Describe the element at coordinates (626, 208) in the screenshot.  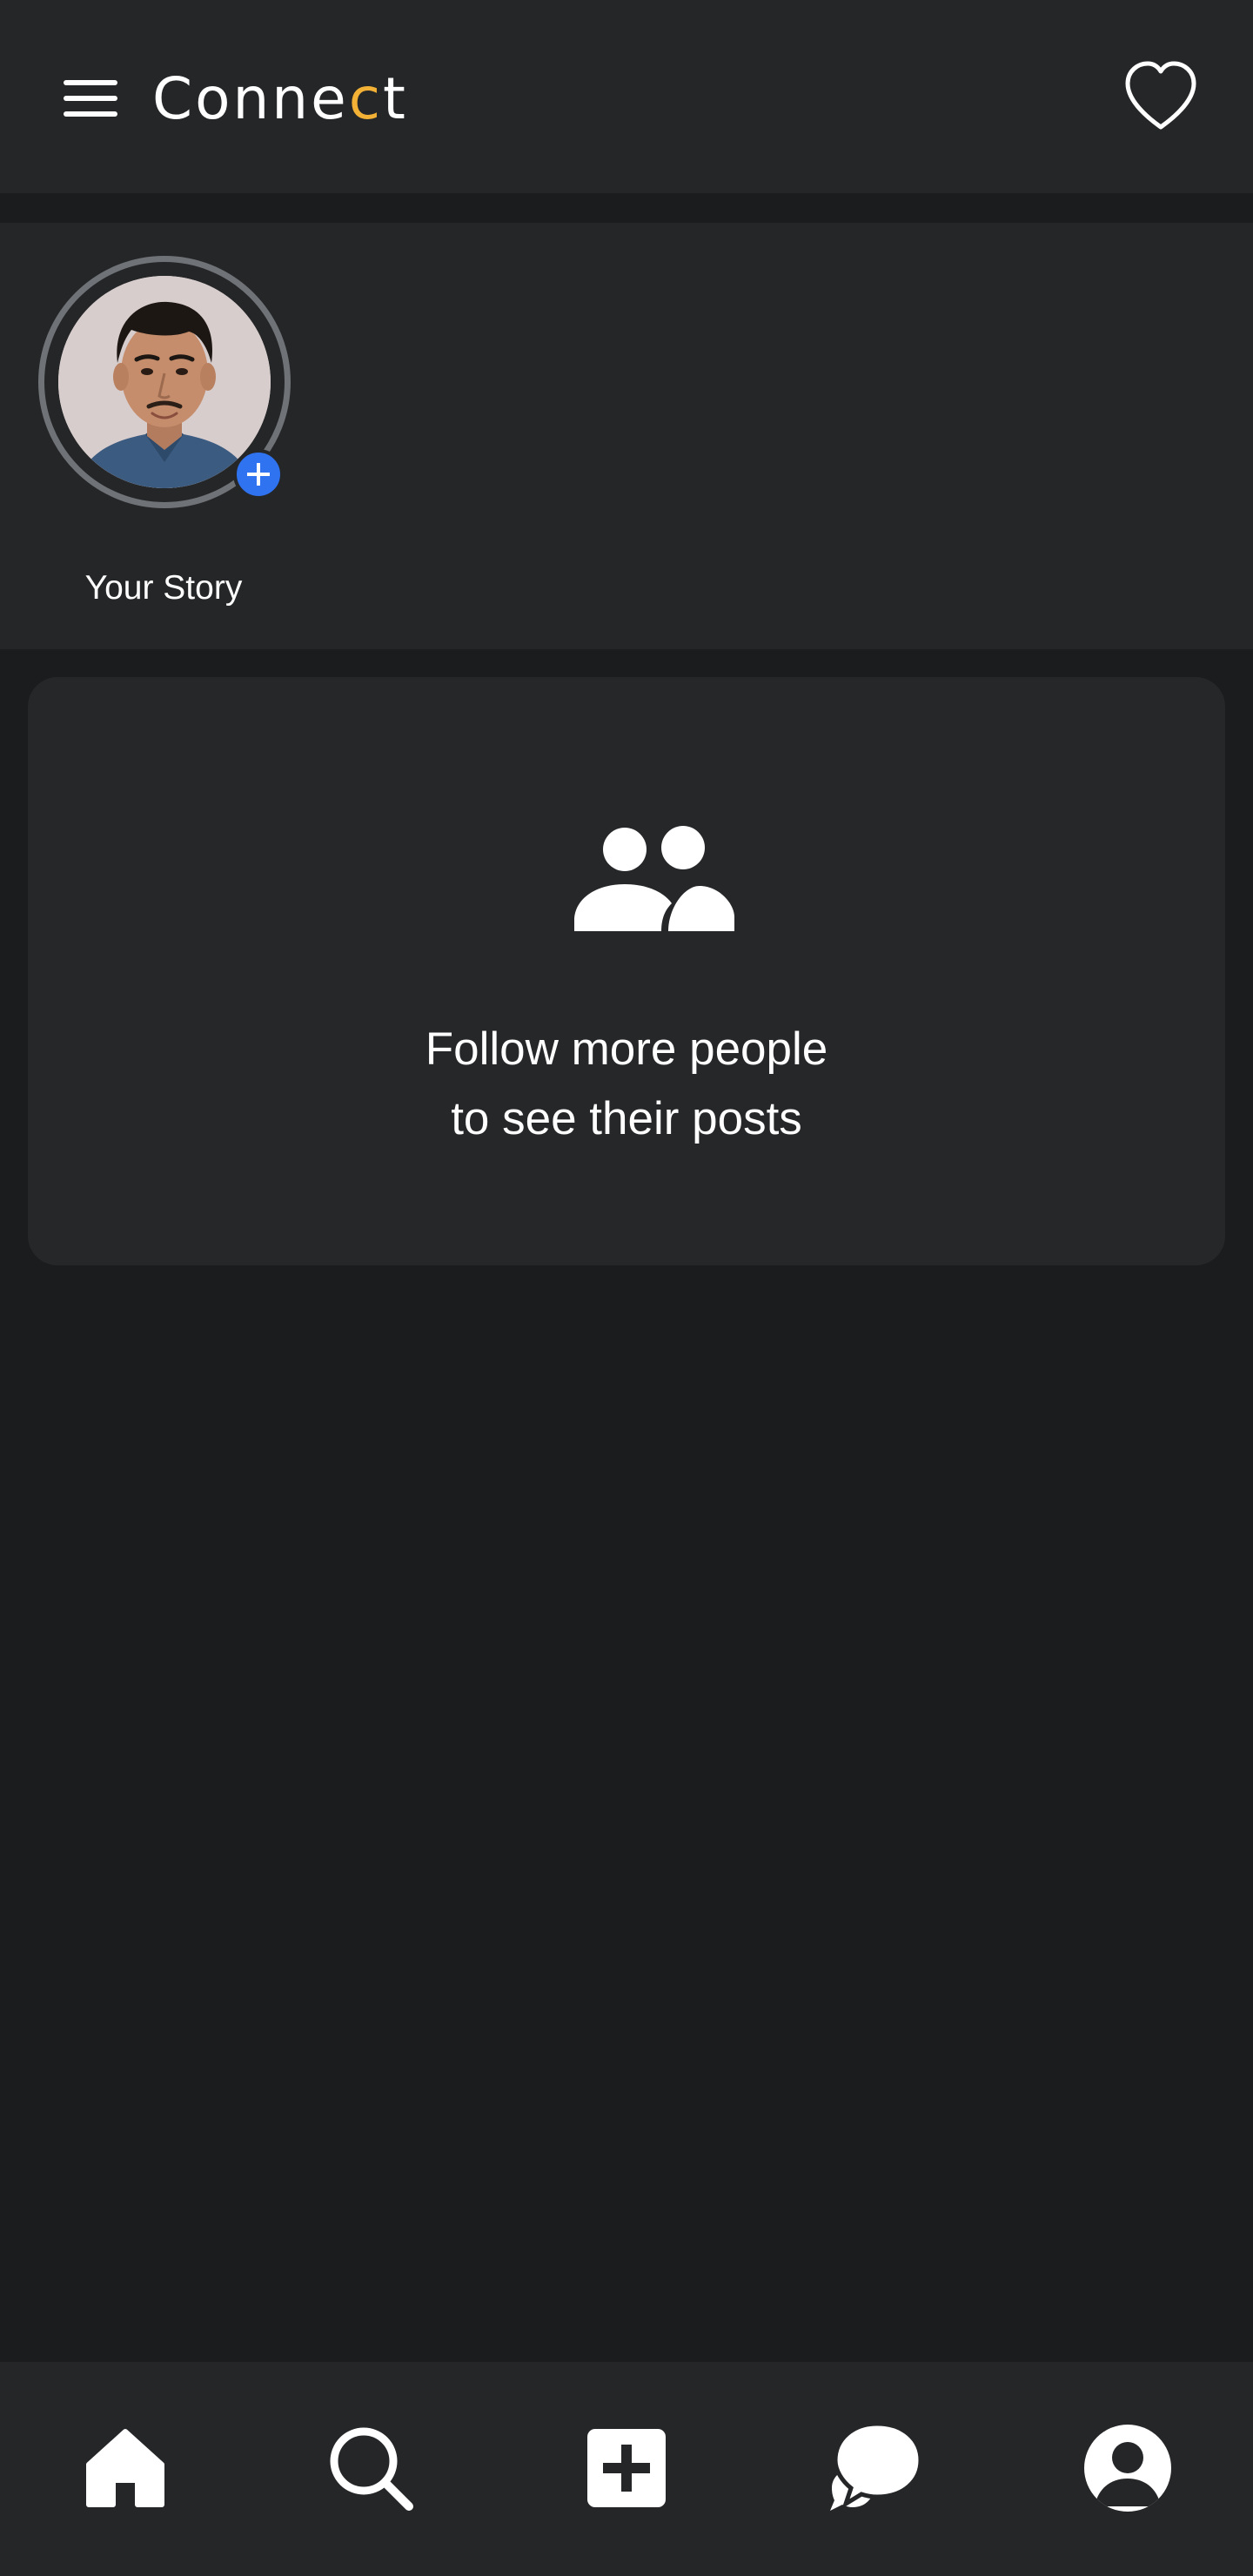
I see `header-divider` at that location.